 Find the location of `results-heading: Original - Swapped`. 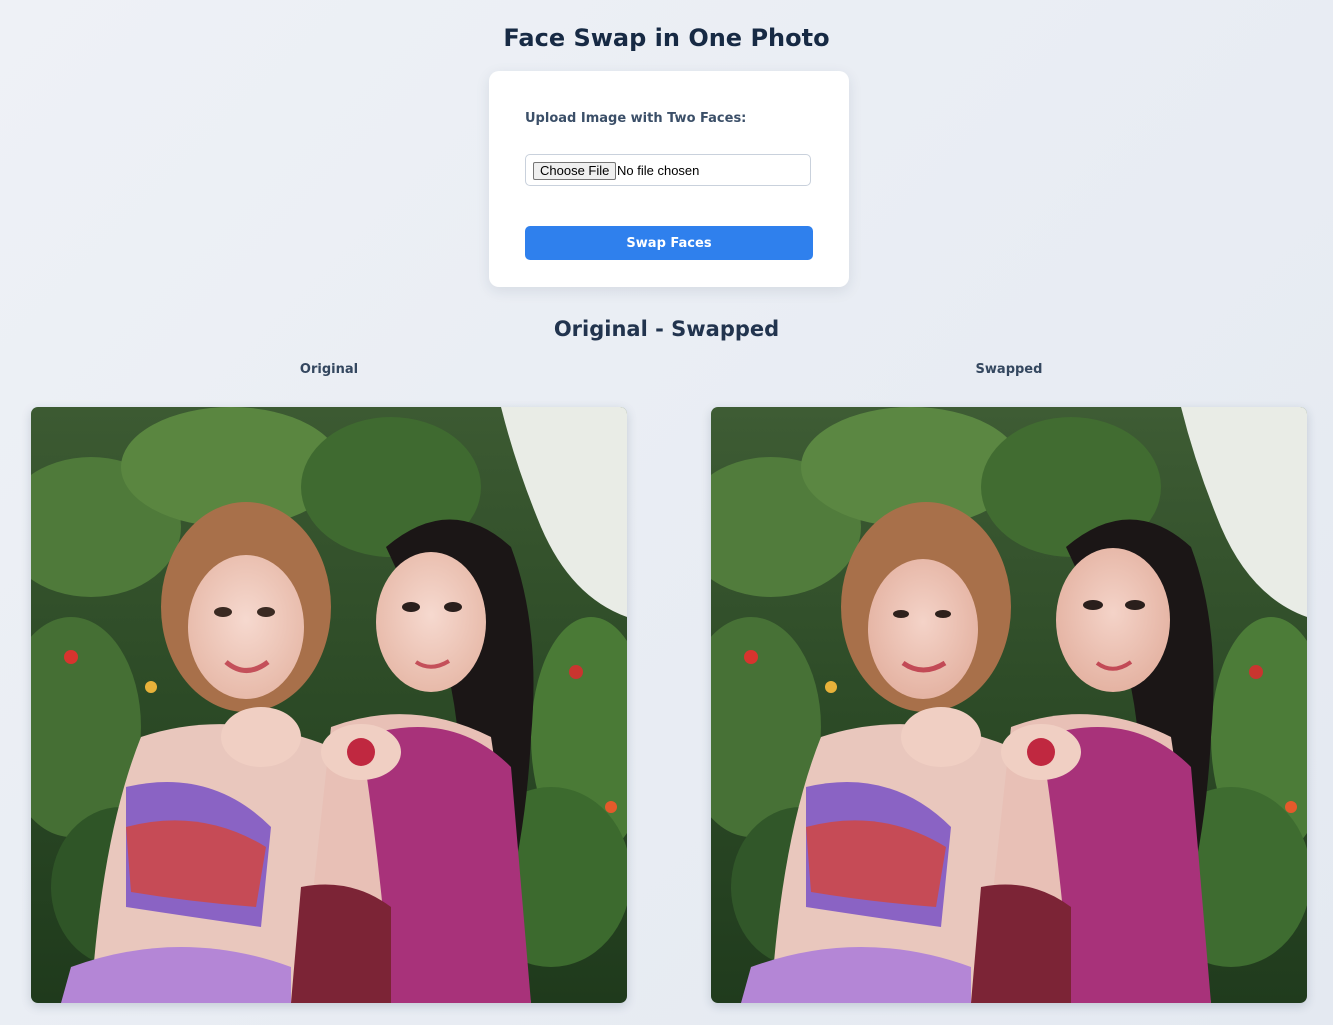

results-heading: Original - Swapped is located at coordinates (666, 329).